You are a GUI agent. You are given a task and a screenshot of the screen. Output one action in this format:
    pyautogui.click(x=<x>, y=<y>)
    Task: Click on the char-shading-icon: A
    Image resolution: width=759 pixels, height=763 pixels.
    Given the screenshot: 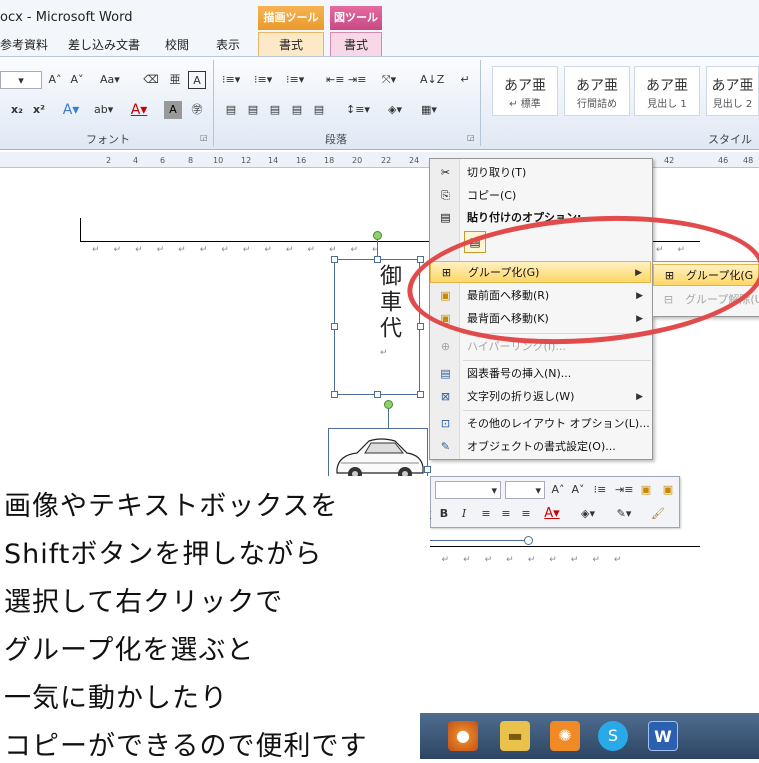 What is the action you would take?
    pyautogui.click(x=173, y=110)
    